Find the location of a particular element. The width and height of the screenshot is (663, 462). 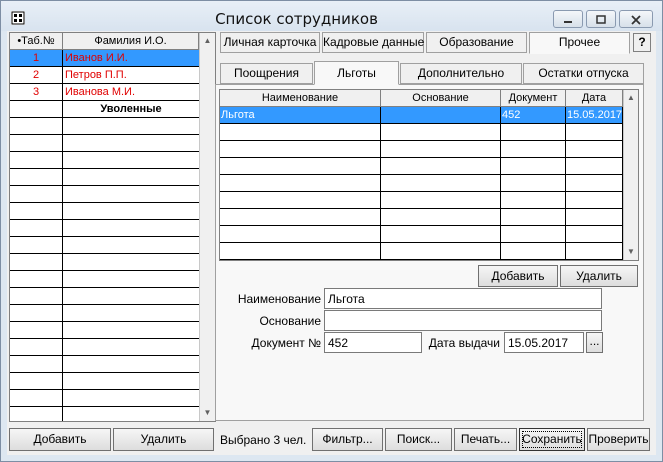

add-benefit-button: Добавить is located at coordinates (518, 276).